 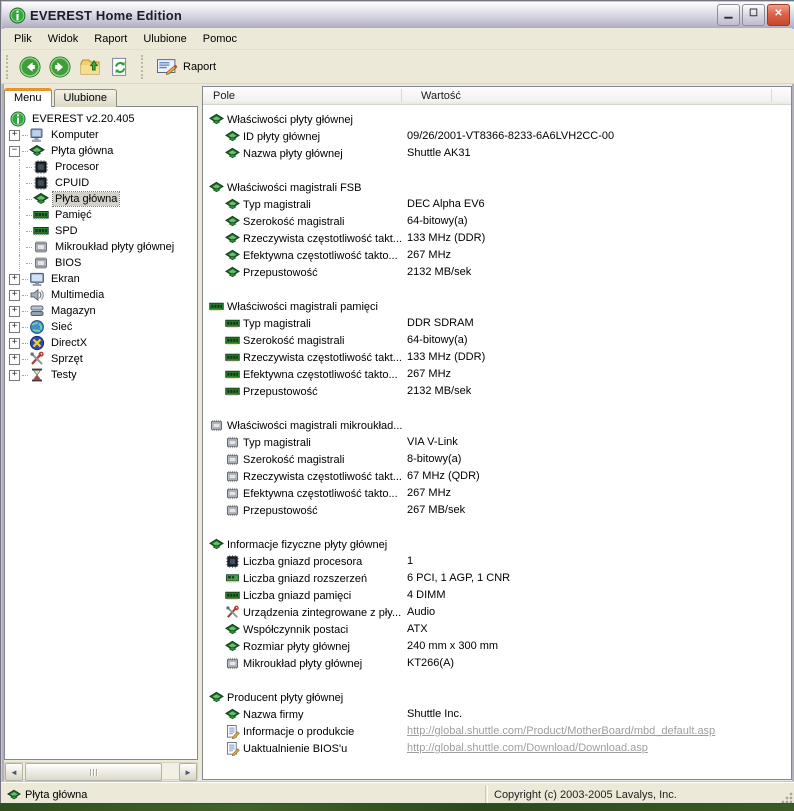 I want to click on field-value: 240 mm x 300 mm, so click(x=453, y=646).